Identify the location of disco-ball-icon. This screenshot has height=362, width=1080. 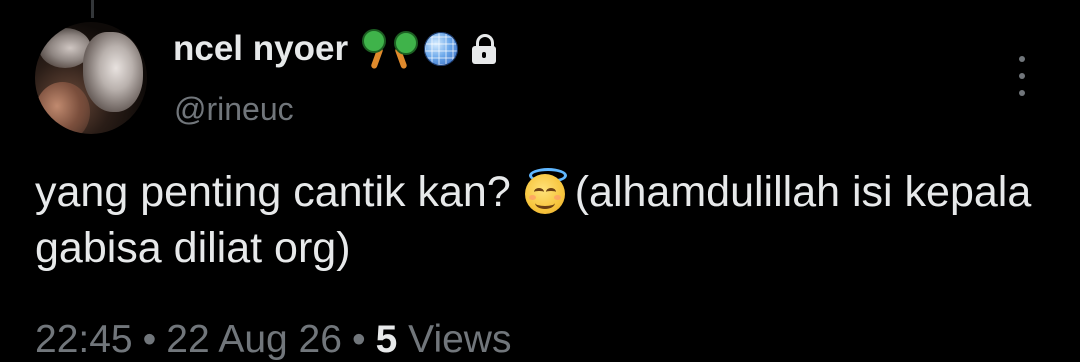
(441, 49).